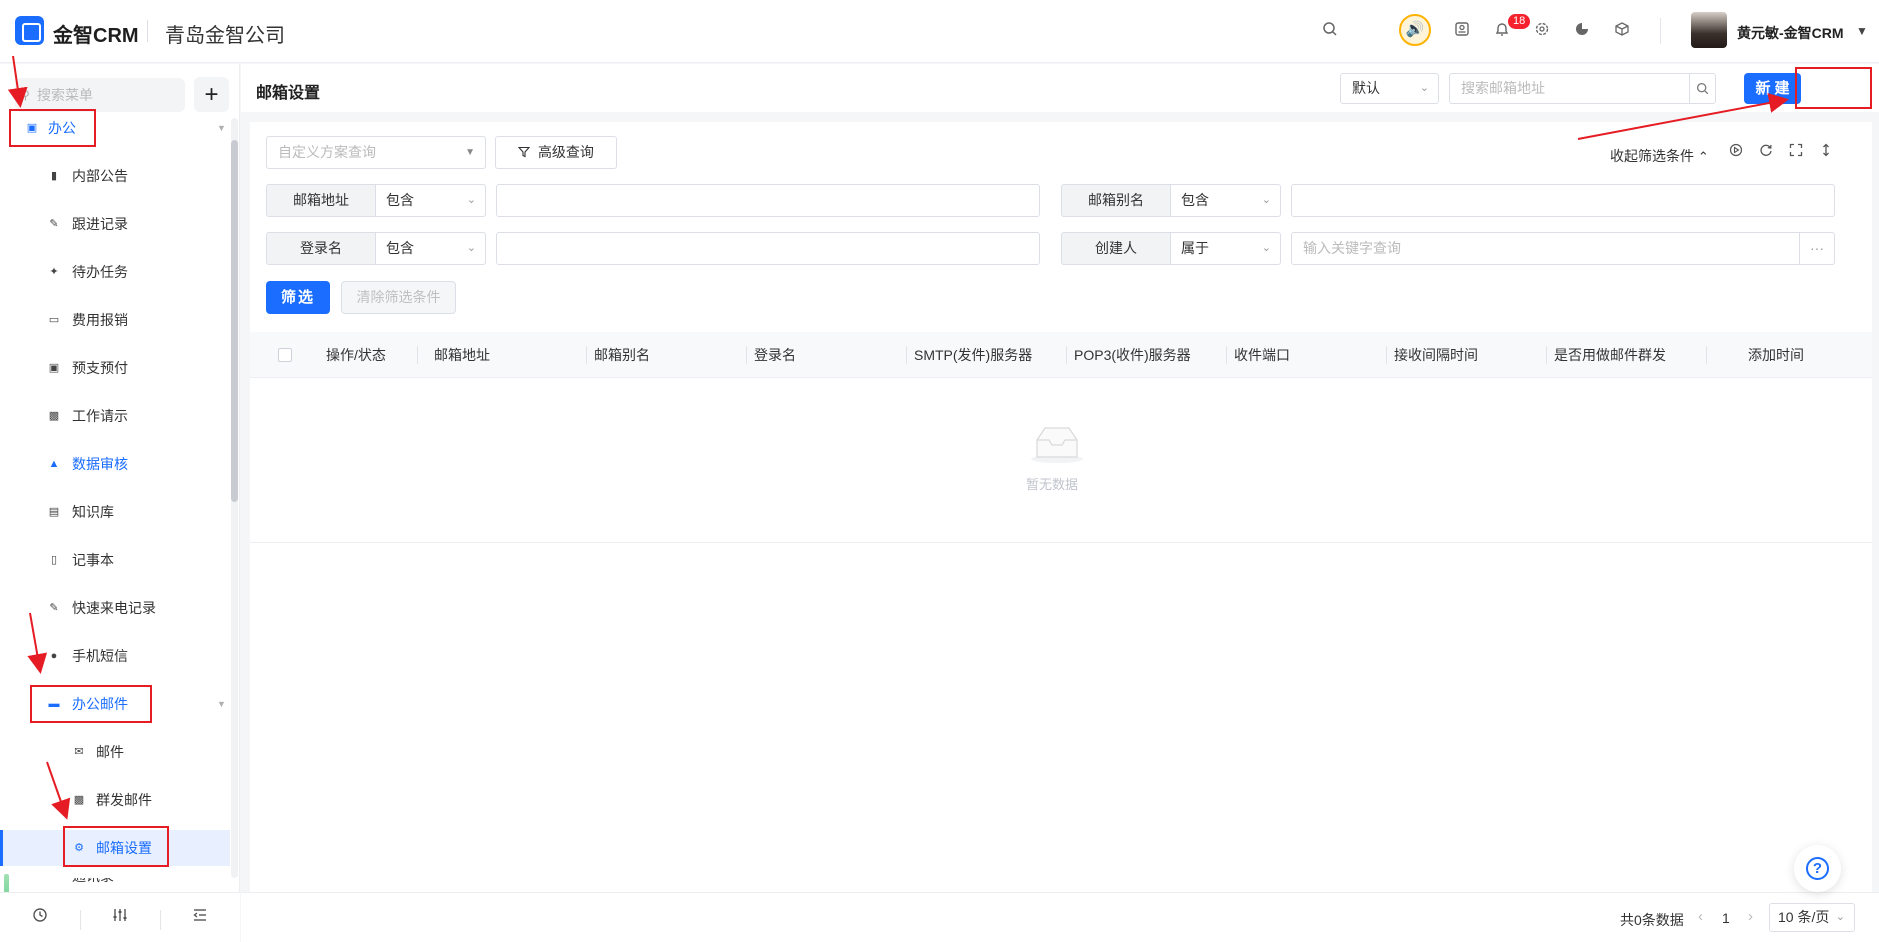 The height and width of the screenshot is (942, 1879). What do you see at coordinates (1833, 88) in the screenshot?
I see `annotation-box` at bounding box center [1833, 88].